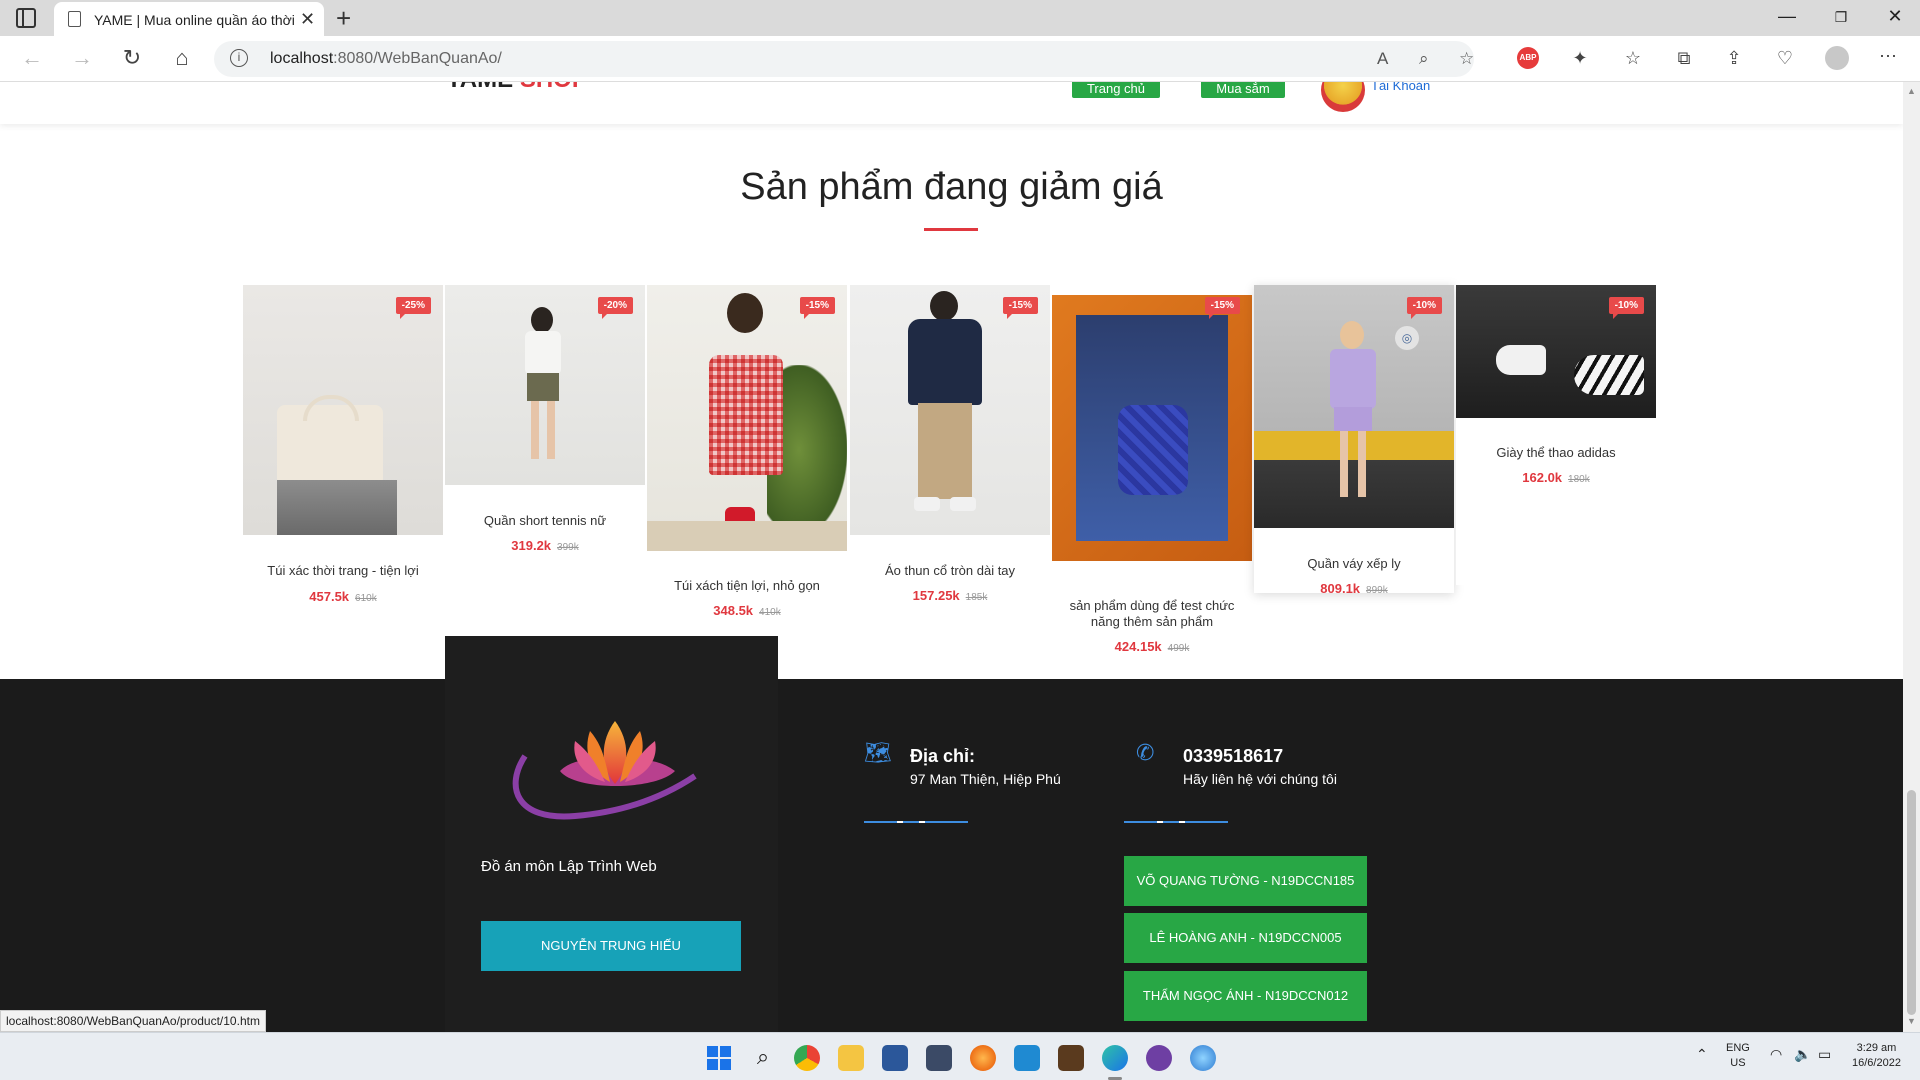 Image resolution: width=1920 pixels, height=1080 pixels. Describe the element at coordinates (545, 521) in the screenshot. I see `product-name: Quần short tennis nữ` at that location.